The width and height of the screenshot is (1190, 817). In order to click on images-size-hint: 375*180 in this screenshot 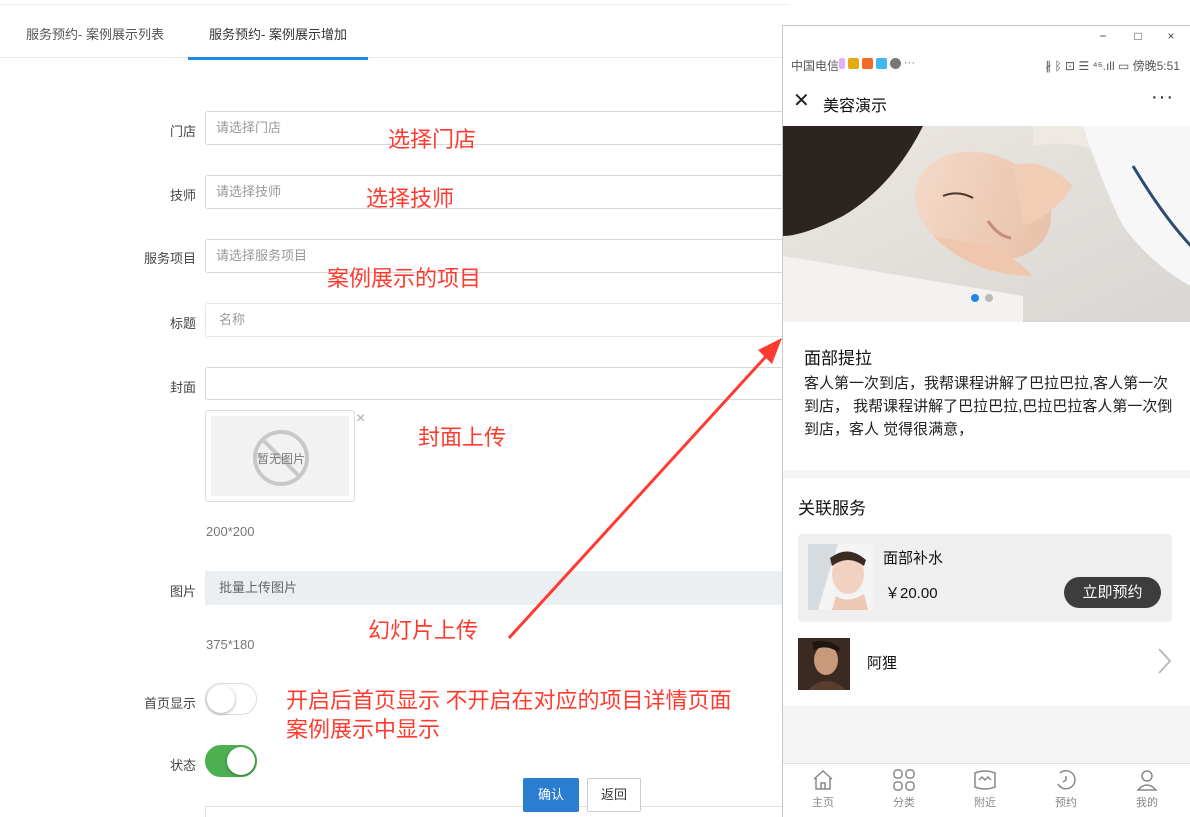, I will do `click(230, 644)`.